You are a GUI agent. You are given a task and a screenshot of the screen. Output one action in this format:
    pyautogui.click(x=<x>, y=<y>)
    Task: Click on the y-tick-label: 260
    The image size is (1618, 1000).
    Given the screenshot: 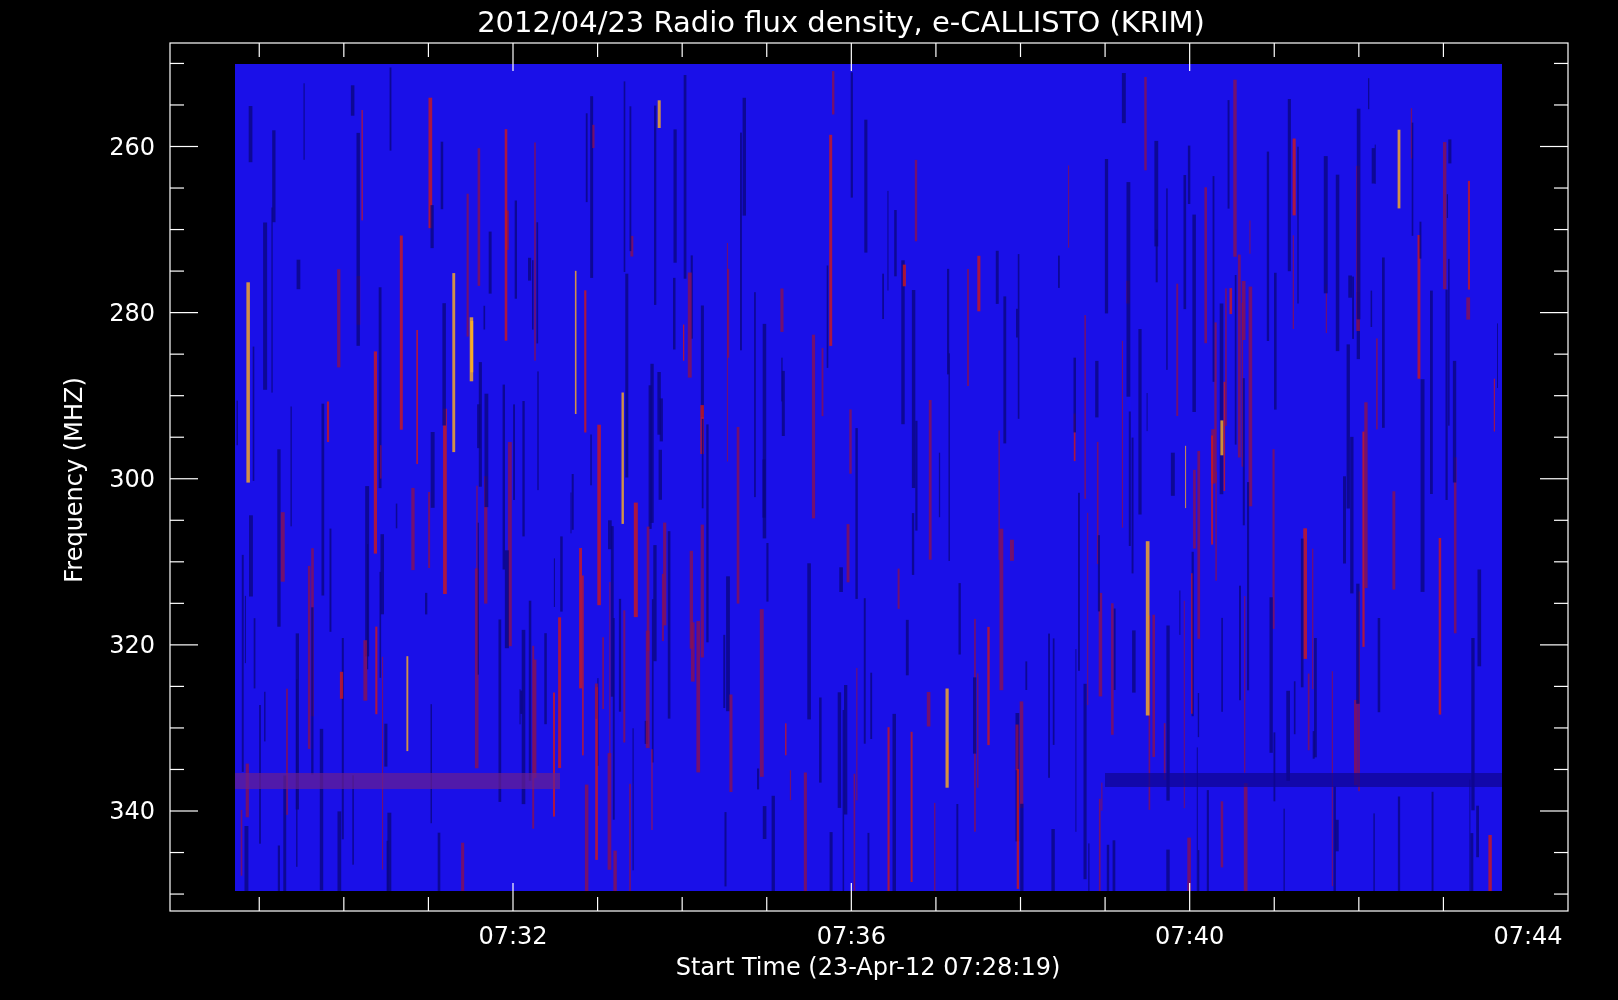 What is the action you would take?
    pyautogui.click(x=132, y=146)
    